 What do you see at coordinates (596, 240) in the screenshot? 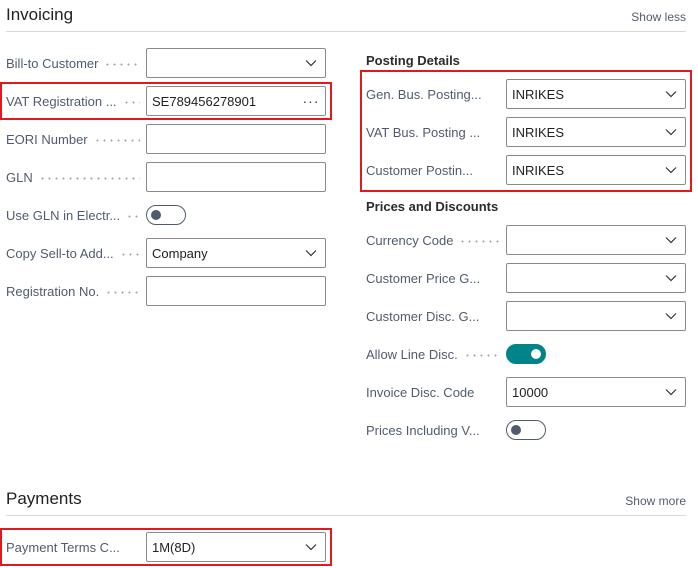
I see `currency-code-field` at bounding box center [596, 240].